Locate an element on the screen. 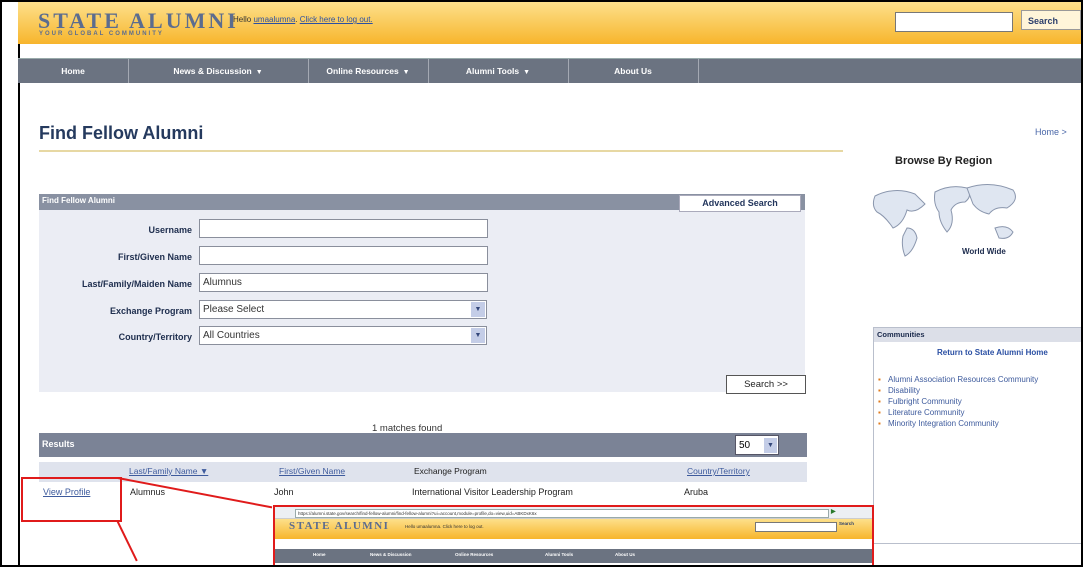 The height and width of the screenshot is (567, 1083). inset-nav-item: Home is located at coordinates (319, 554).